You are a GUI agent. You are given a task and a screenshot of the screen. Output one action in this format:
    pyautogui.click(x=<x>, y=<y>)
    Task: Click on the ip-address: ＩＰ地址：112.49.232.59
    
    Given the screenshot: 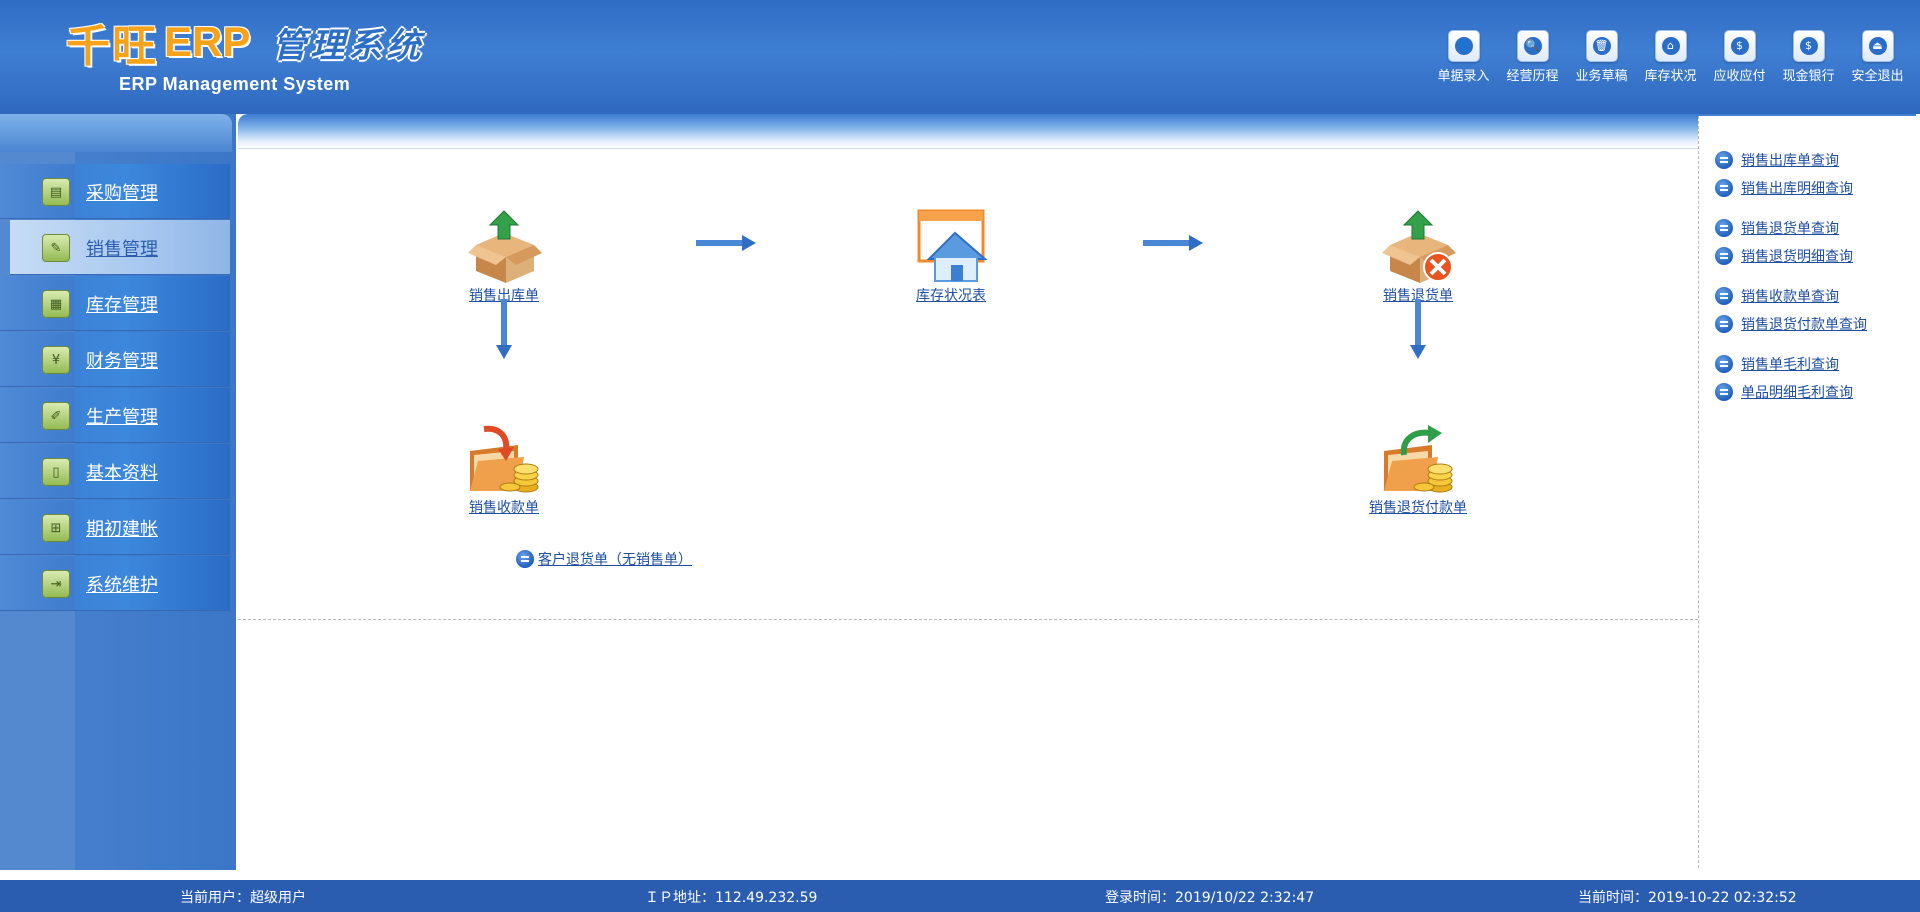 What is the action you would take?
    pyautogui.click(x=731, y=898)
    